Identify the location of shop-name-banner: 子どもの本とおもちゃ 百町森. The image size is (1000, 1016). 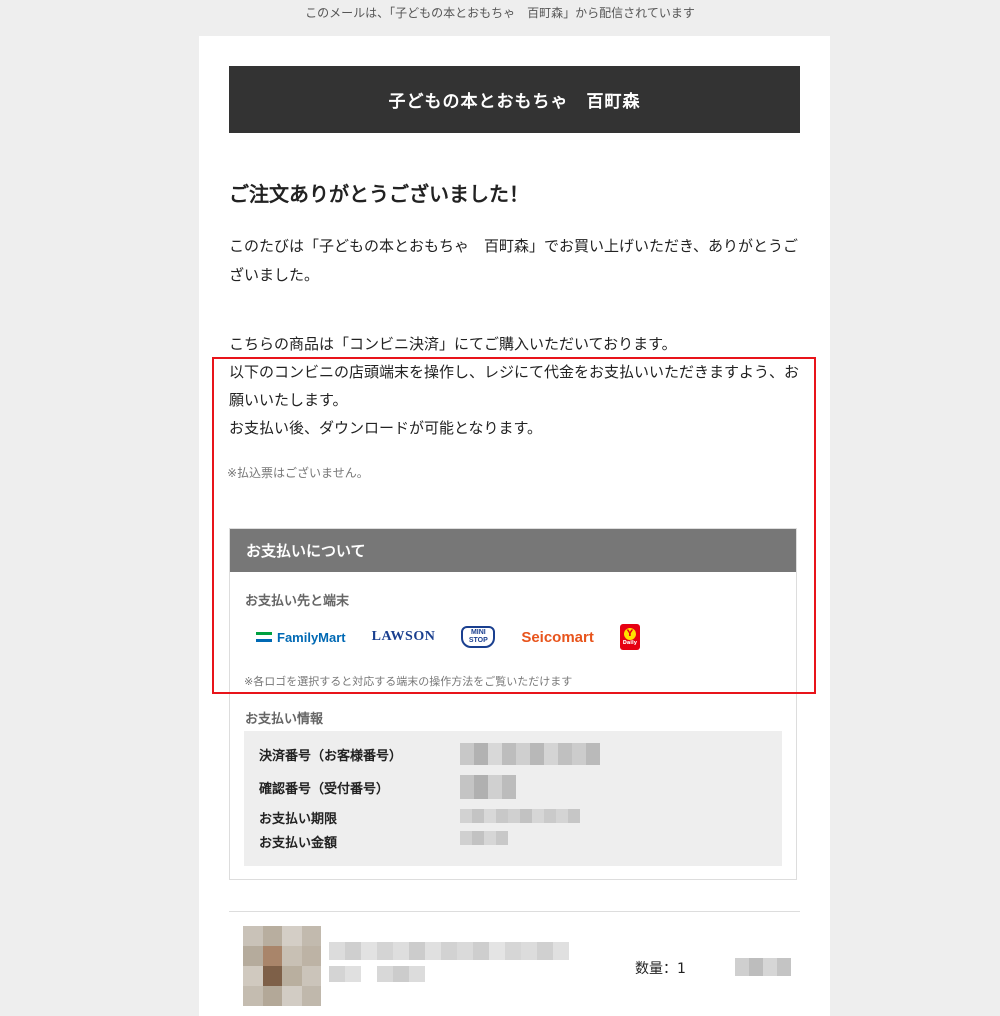
(514, 99).